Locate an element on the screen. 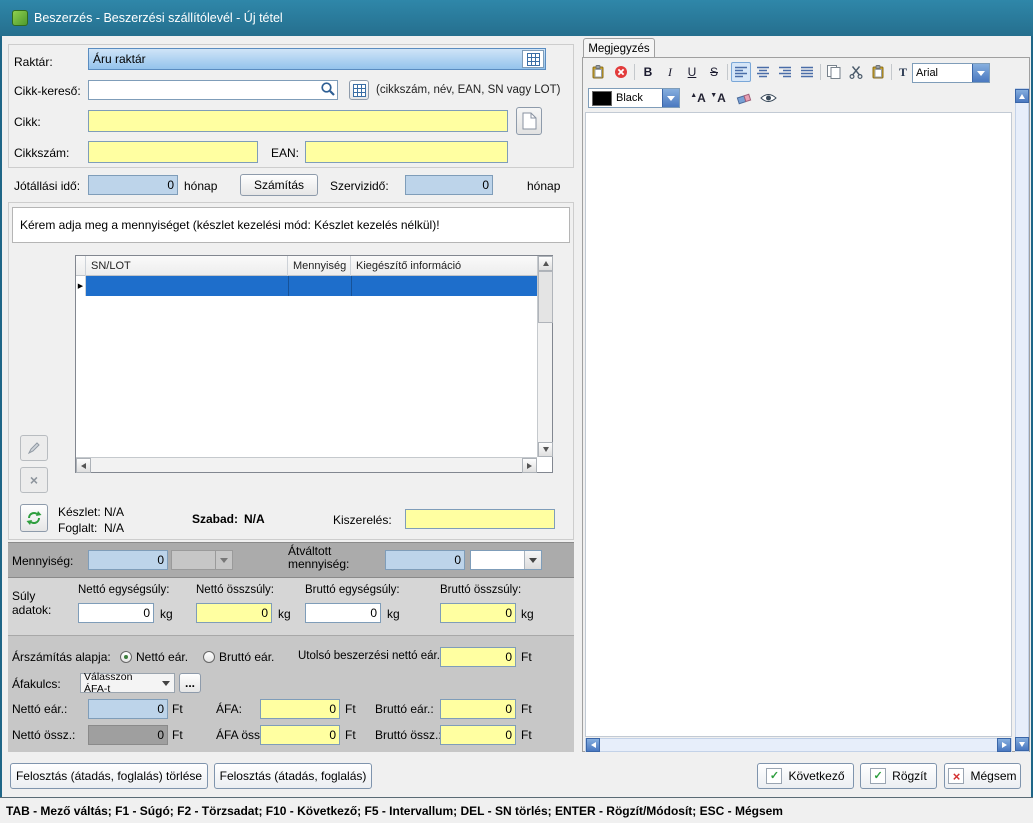  check-icon: ✓ is located at coordinates (774, 776).